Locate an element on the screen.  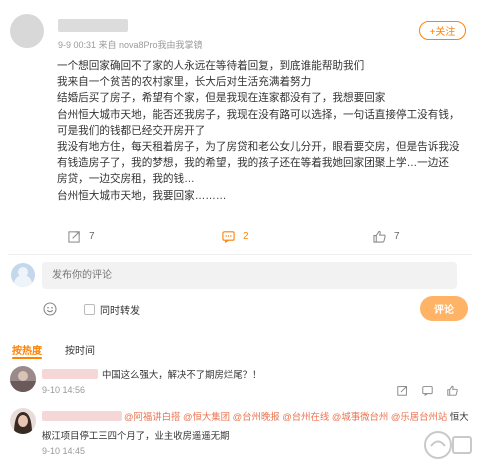
like-count: 7 is located at coordinates (397, 236).